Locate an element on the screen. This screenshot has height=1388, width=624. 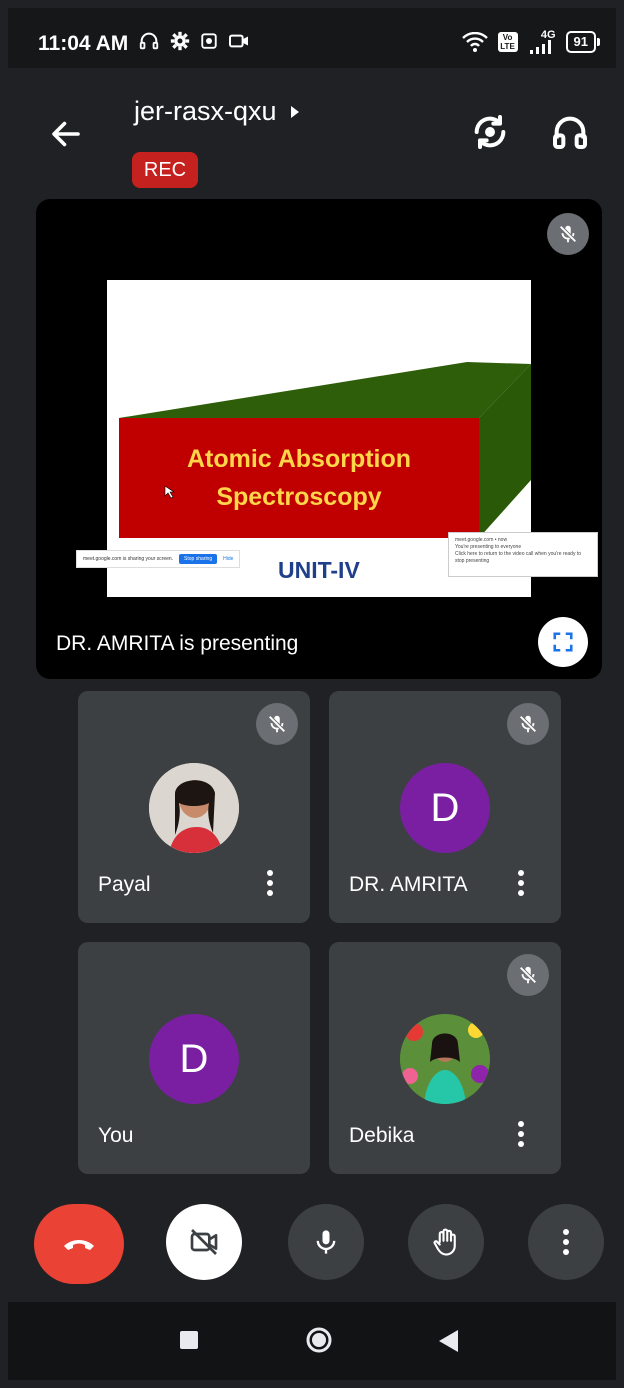
chevron-right-icon is located at coordinates (294, 111).